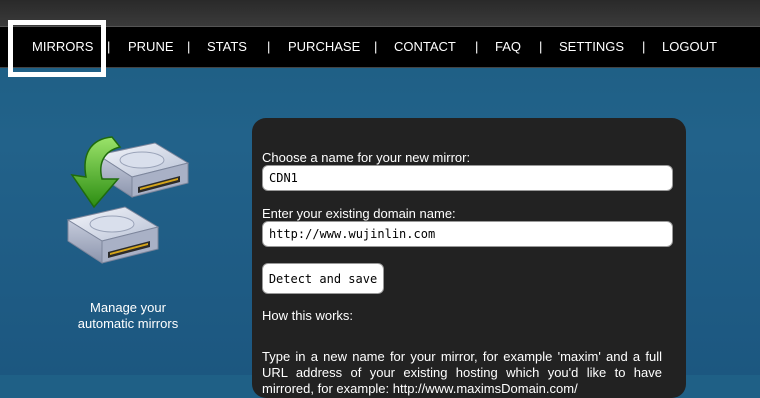  Describe the element at coordinates (227, 47) in the screenshot. I see `nav-stats: STATS` at that location.